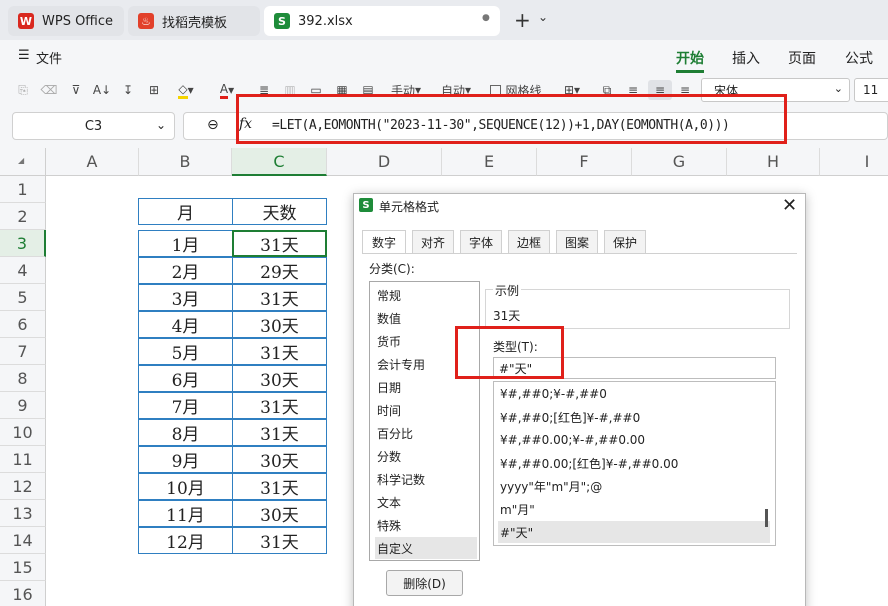 The width and height of the screenshot is (888, 606). I want to click on chevron-down-icon: ⌄, so click(543, 17).